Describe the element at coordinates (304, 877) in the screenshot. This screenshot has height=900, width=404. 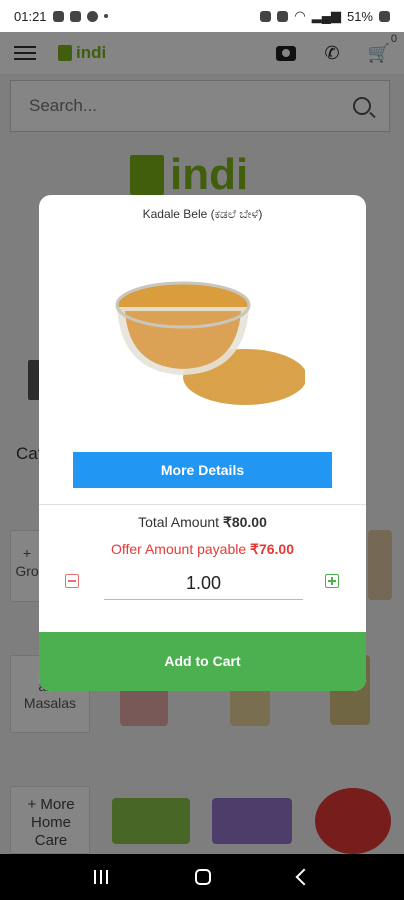
I see `back-icon` at that location.